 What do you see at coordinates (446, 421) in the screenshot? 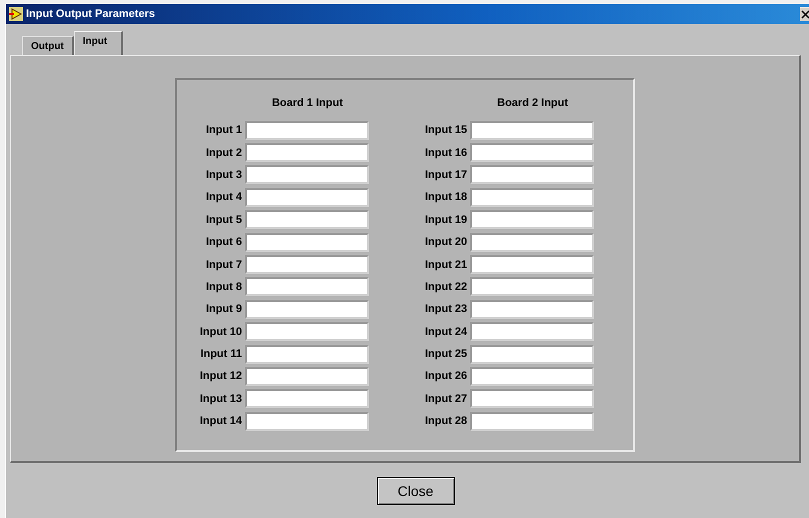
I see `input-label: Input 28` at bounding box center [446, 421].